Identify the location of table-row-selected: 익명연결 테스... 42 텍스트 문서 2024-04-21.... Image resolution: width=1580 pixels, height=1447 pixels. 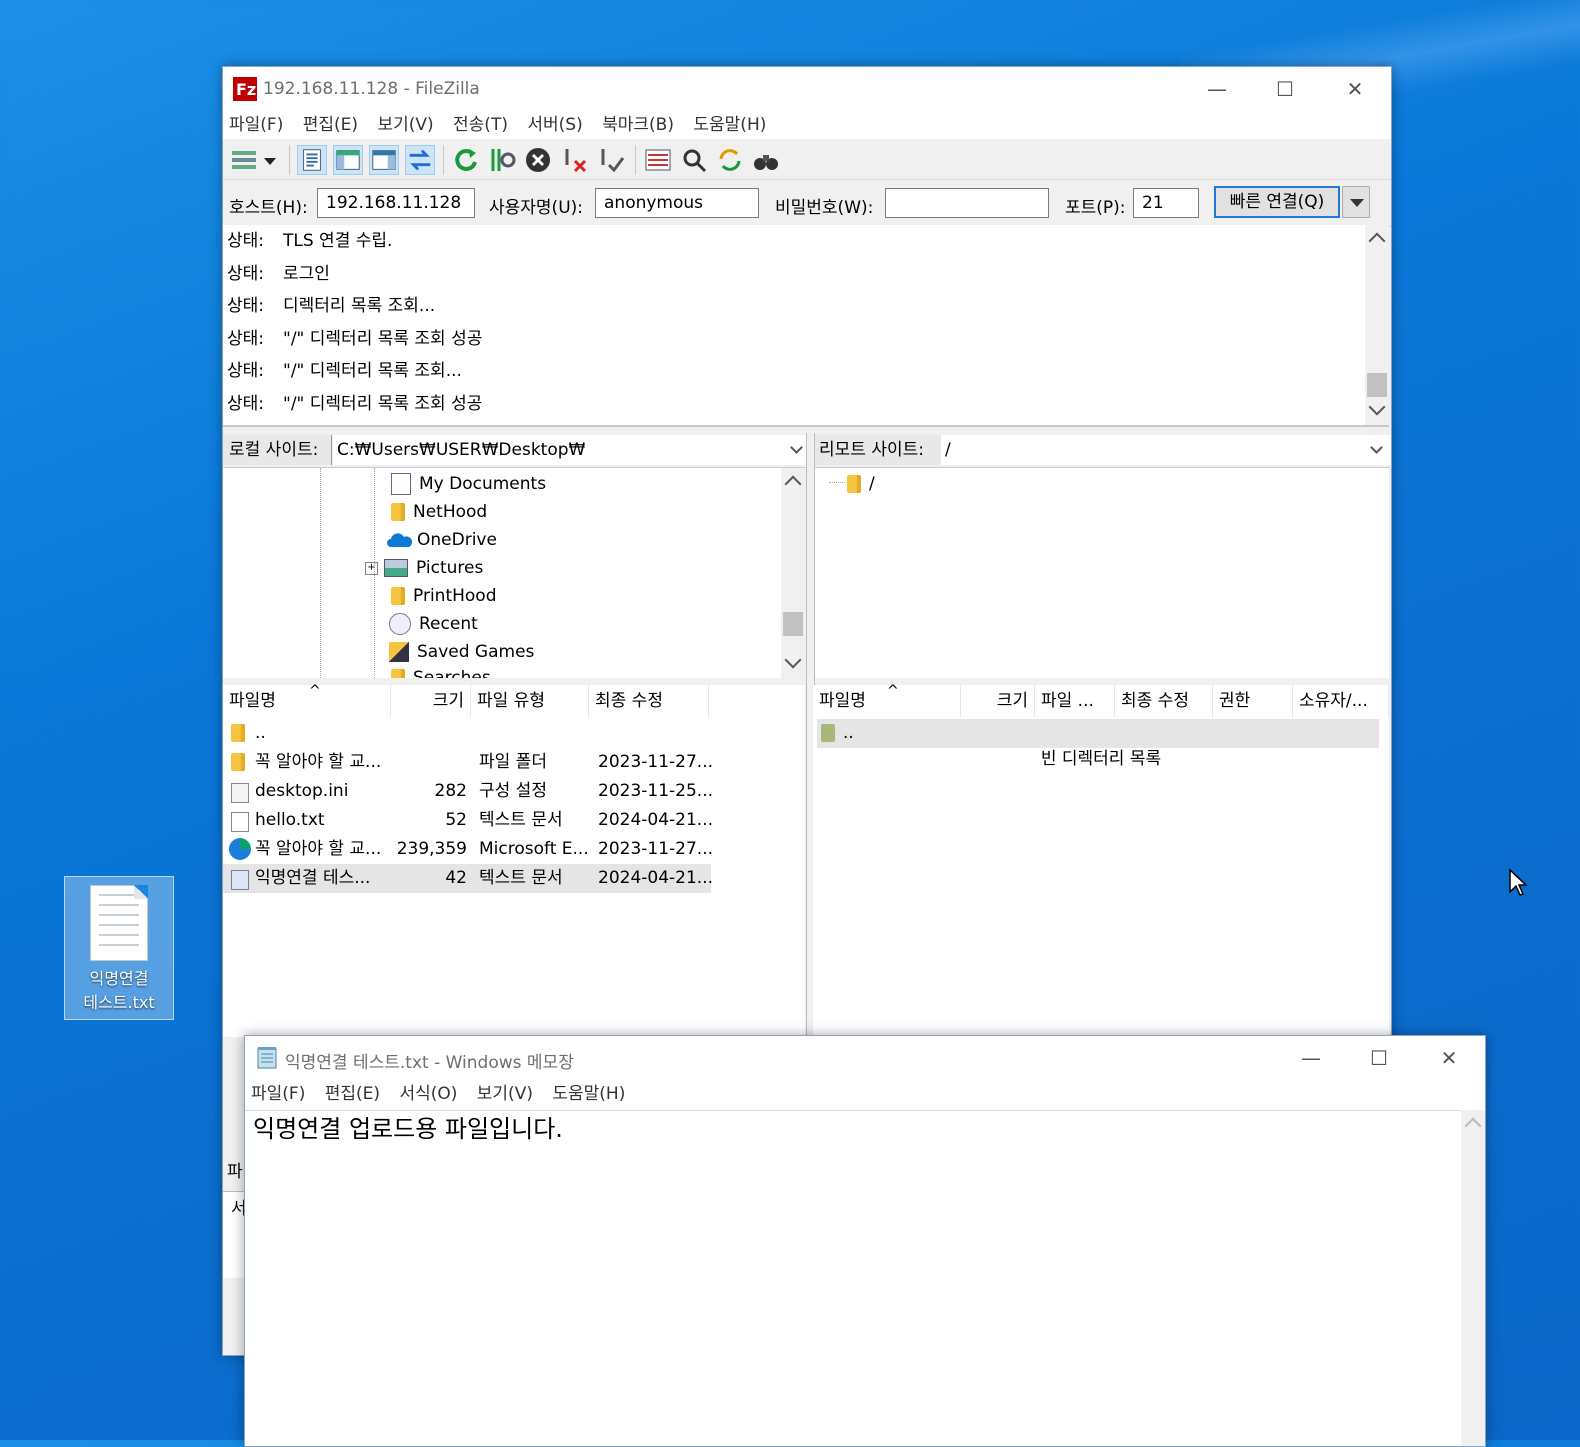
(468, 878).